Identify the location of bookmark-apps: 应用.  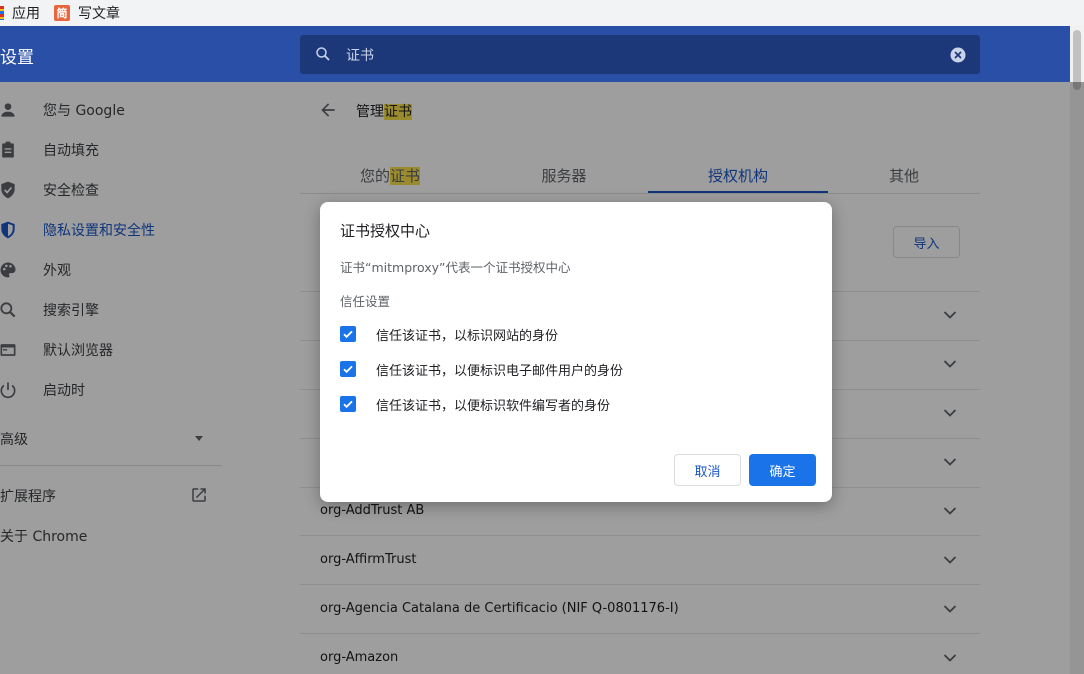
(20, 13).